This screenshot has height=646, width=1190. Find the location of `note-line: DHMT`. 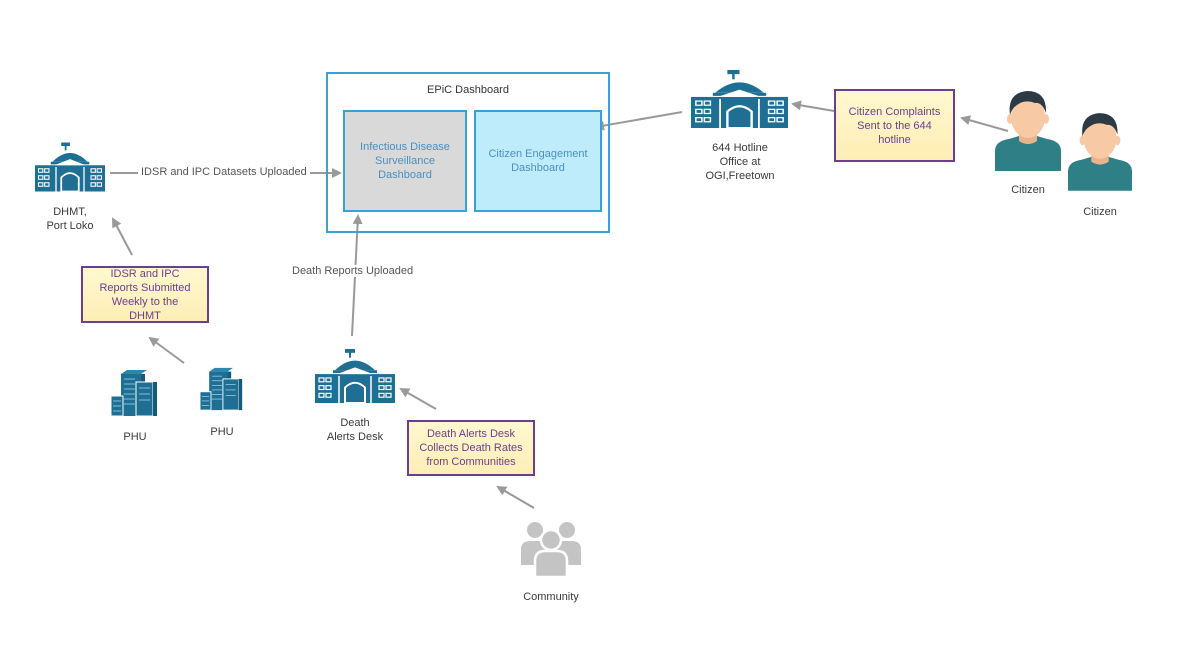

note-line: DHMT is located at coordinates (145, 315).